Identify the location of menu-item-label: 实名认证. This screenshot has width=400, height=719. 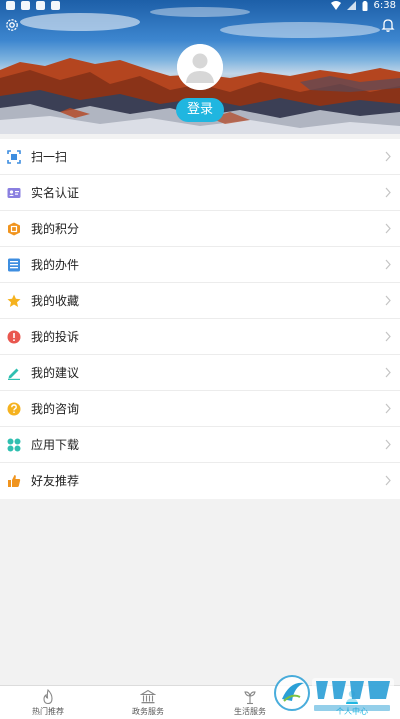
(55, 193).